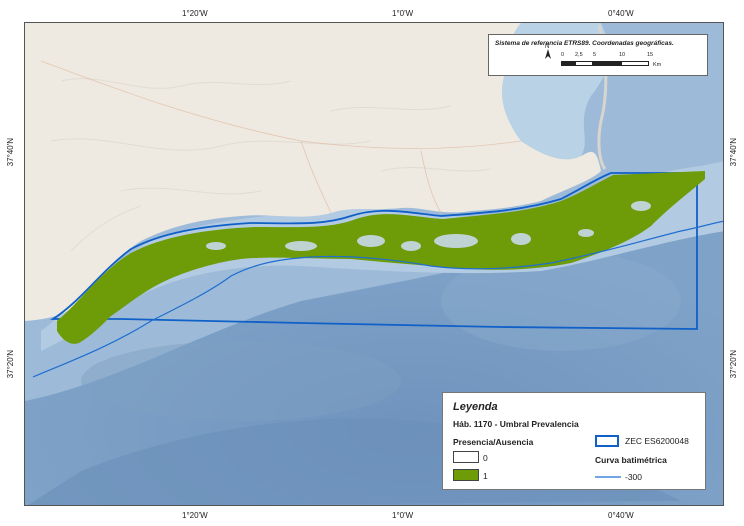 This screenshot has width=744, height=526. Describe the element at coordinates (485, 476) in the screenshot. I see `legend-item-1-label: 1` at that location.